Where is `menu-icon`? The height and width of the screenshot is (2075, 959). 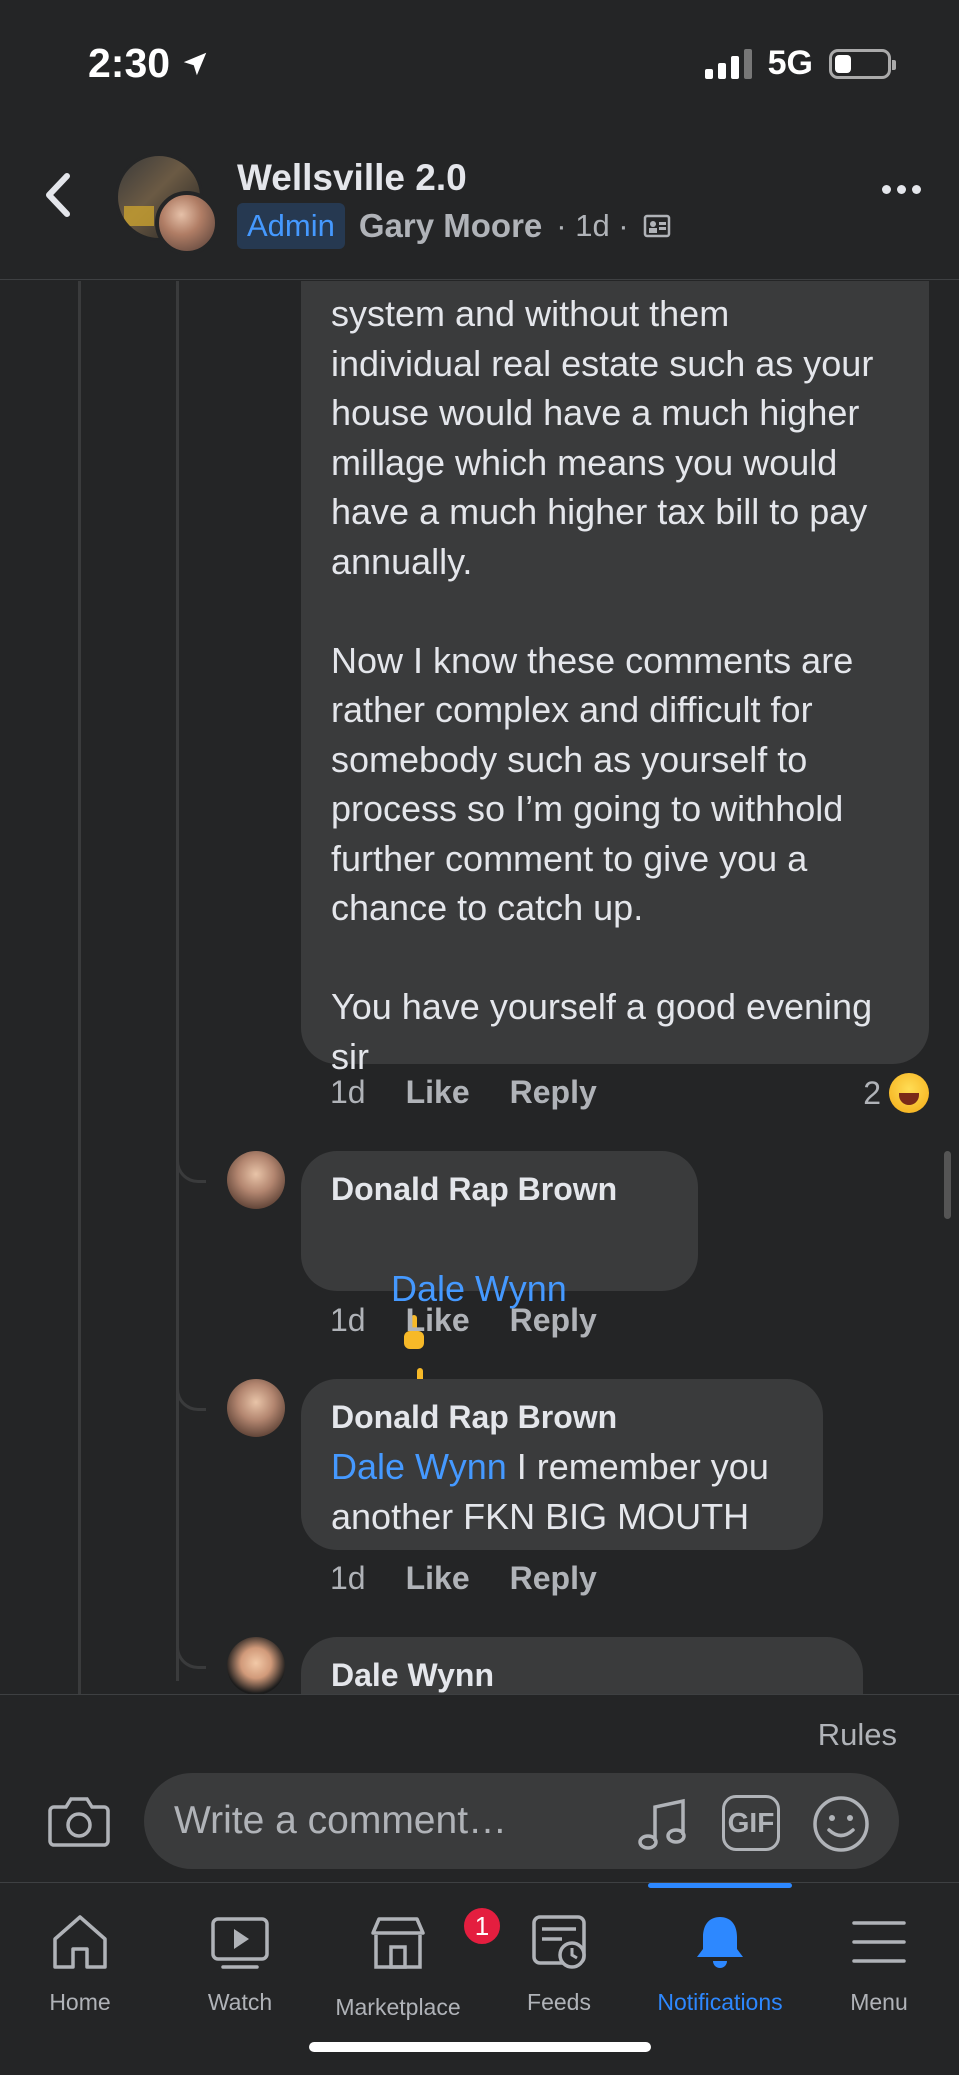 menu-icon is located at coordinates (879, 1942).